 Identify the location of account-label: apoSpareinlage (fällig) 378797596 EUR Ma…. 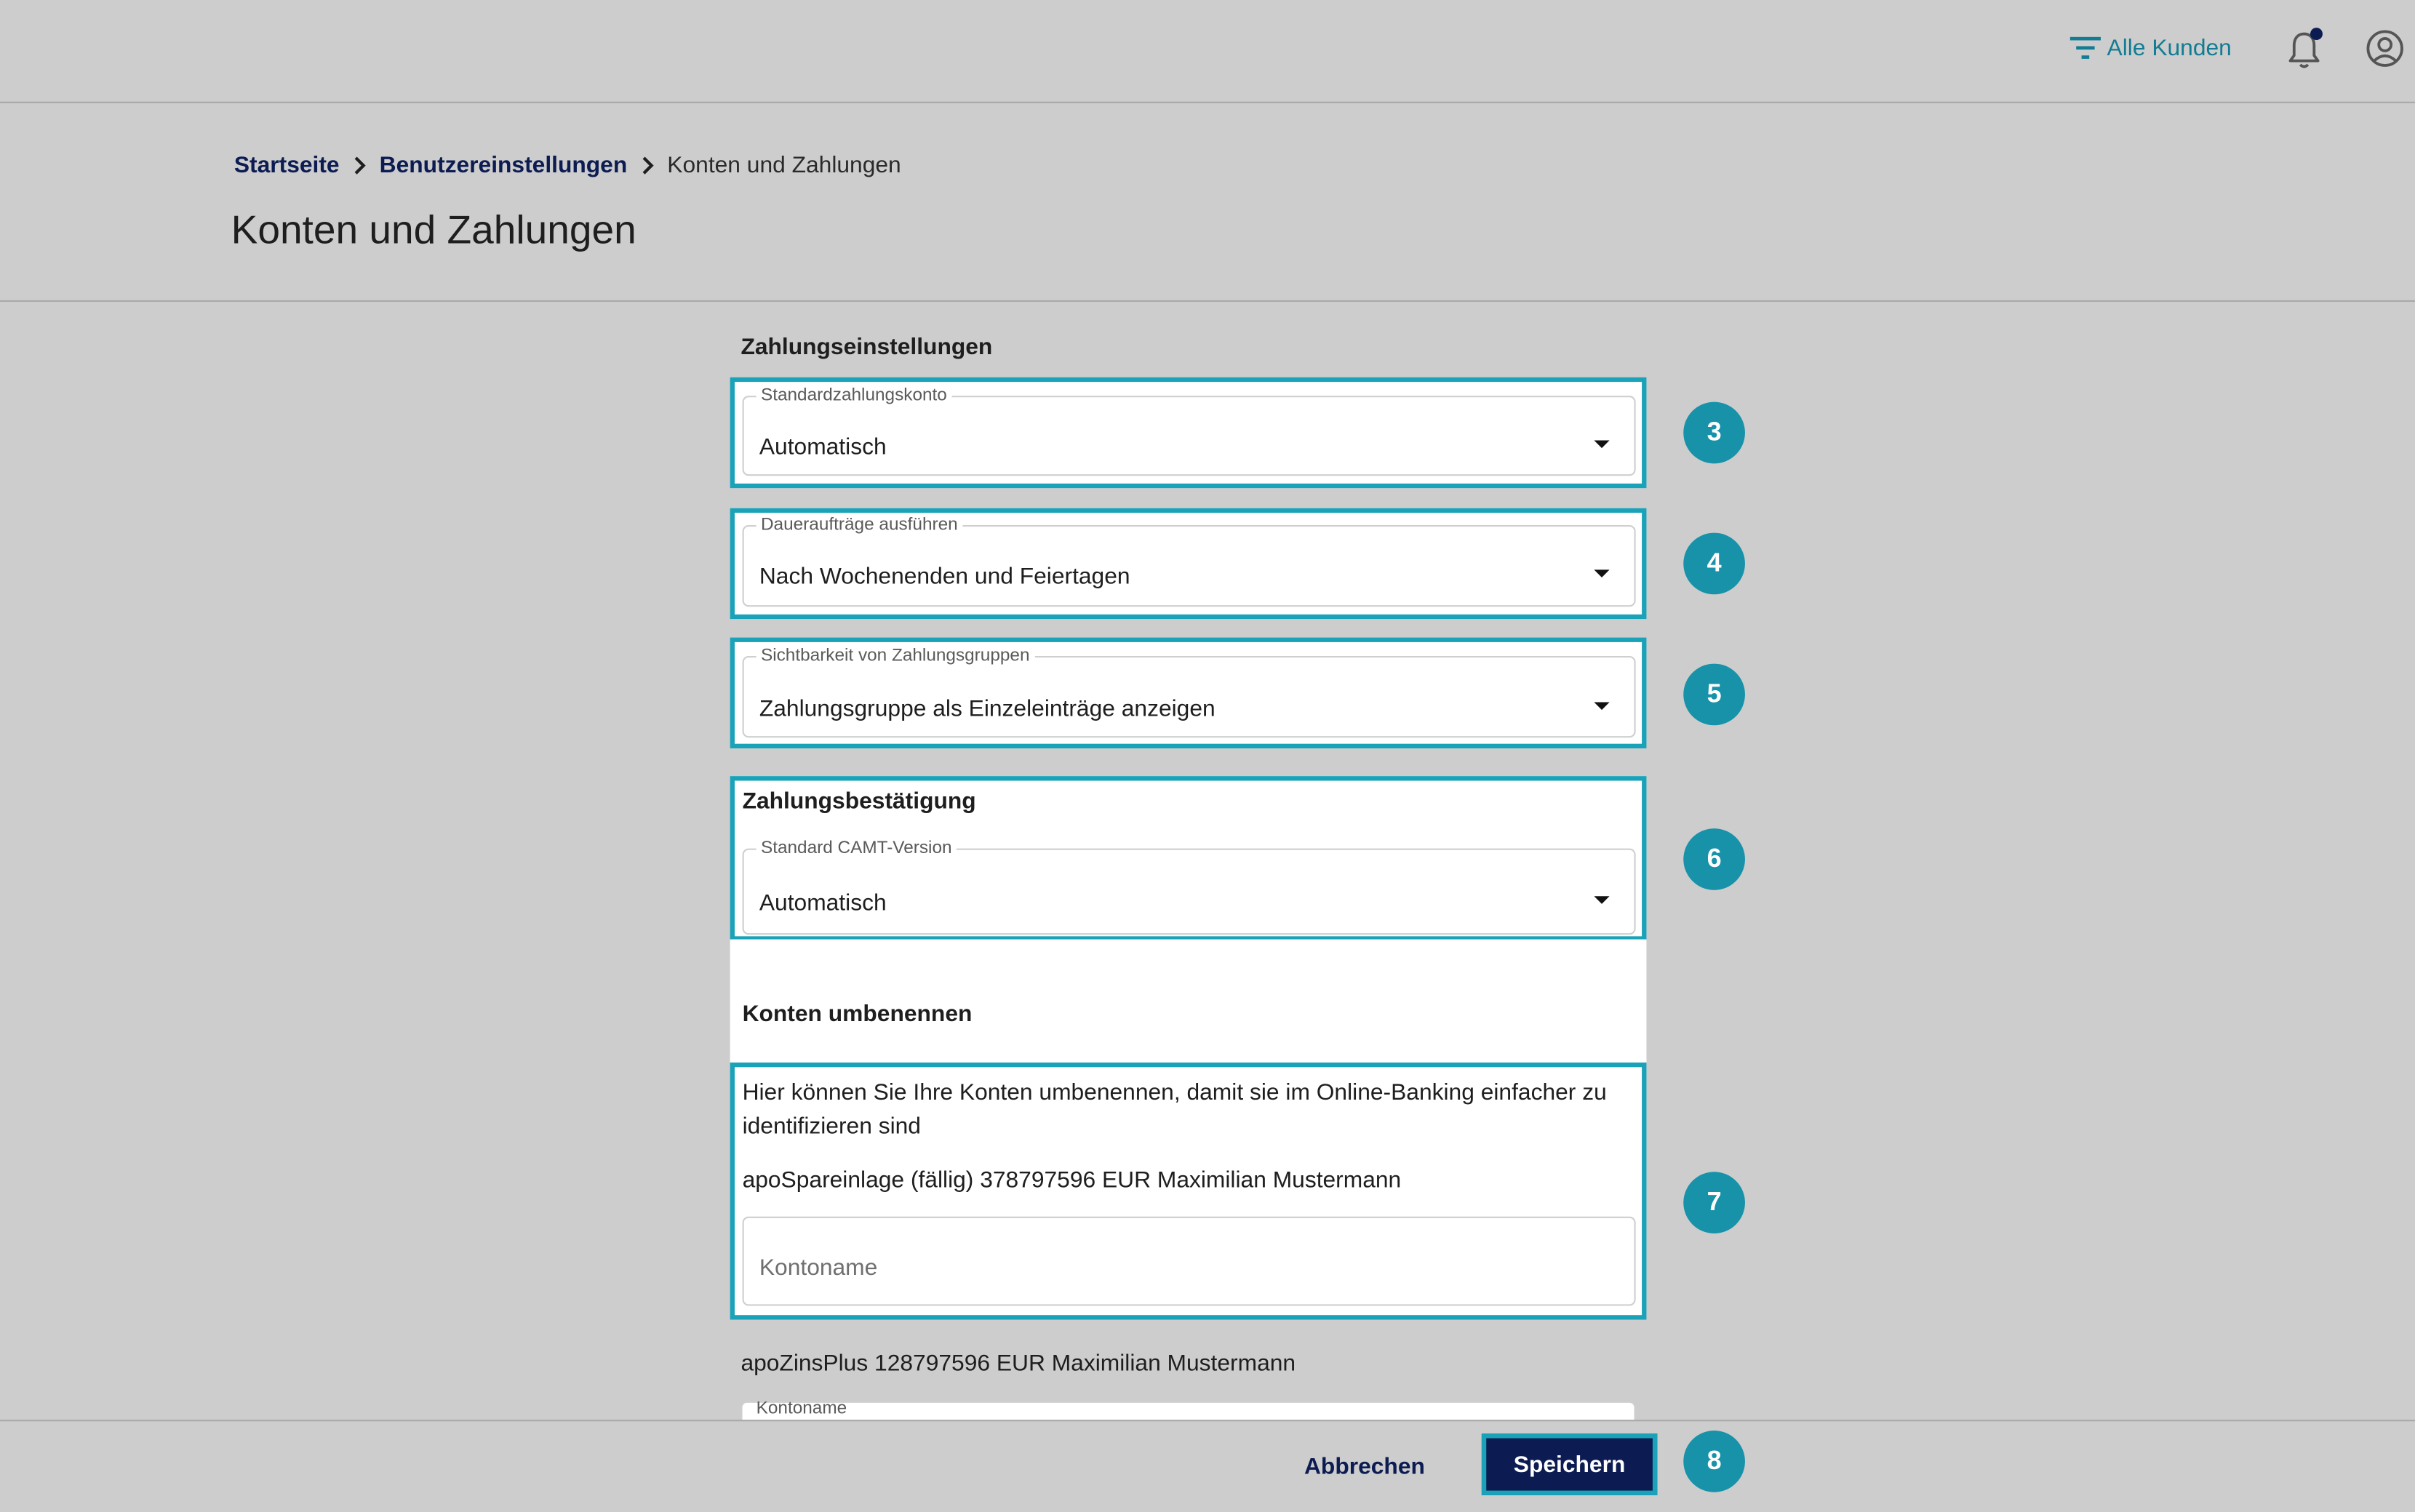
(1072, 1180).